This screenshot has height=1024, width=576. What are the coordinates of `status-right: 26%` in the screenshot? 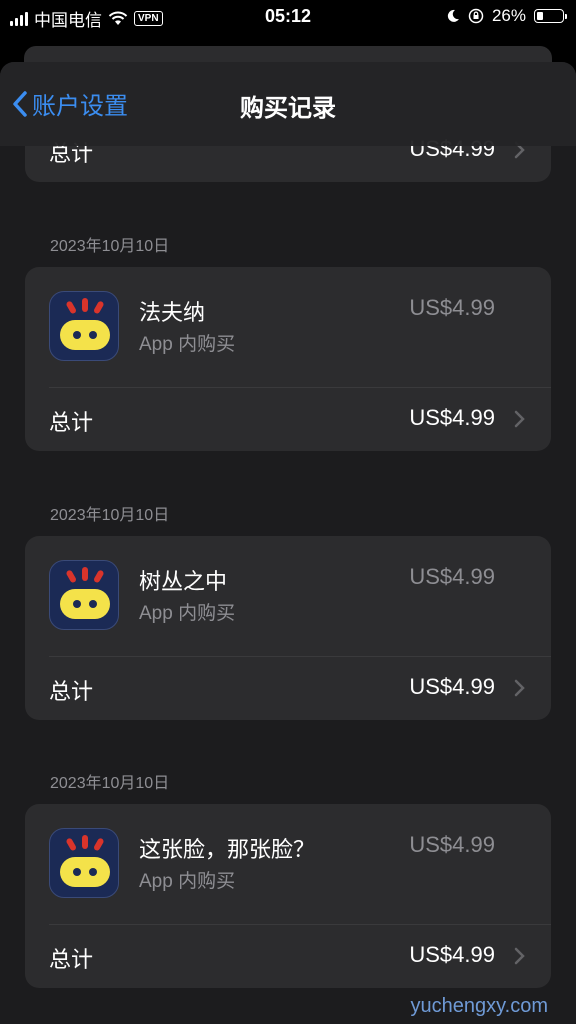 It's located at (506, 16).